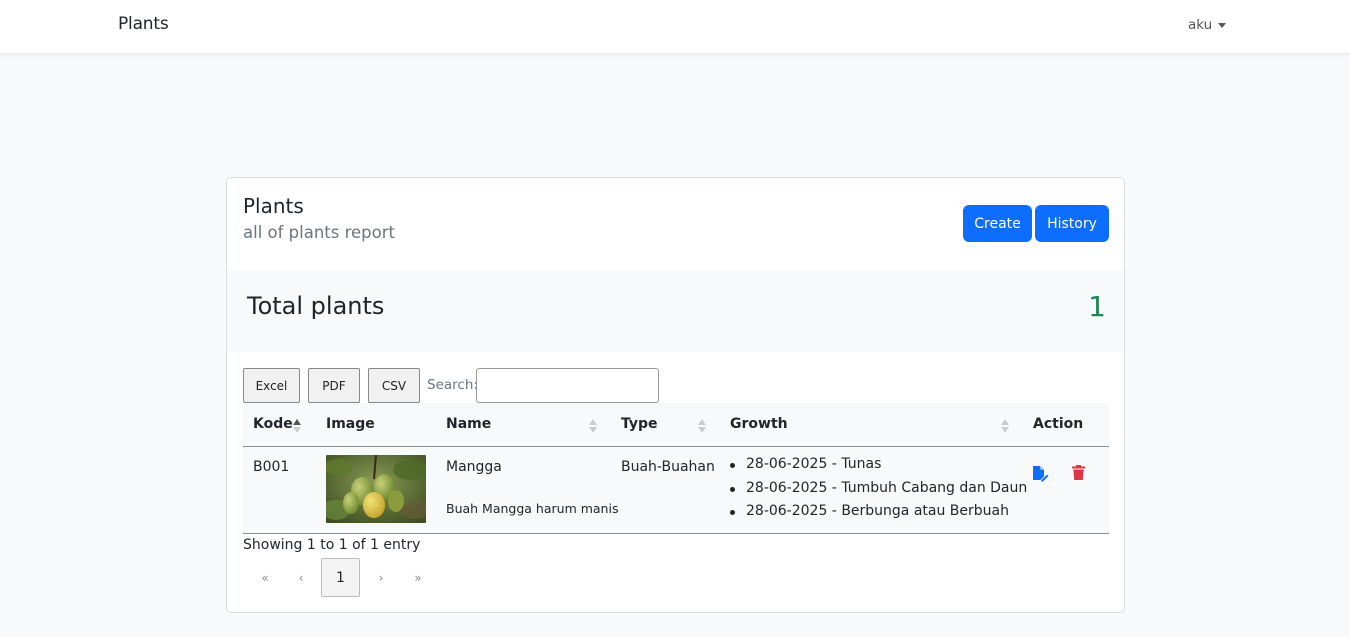 The height and width of the screenshot is (637, 1350). I want to click on column-header-growth: Growth, so click(759, 424).